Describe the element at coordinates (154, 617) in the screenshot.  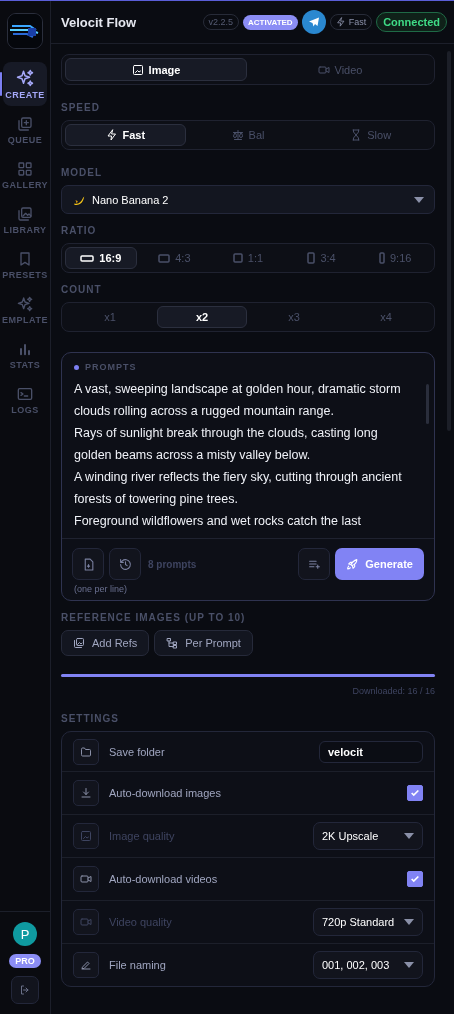
I see `section-label: REFERENCE IMAGES (UP TO 10)` at that location.